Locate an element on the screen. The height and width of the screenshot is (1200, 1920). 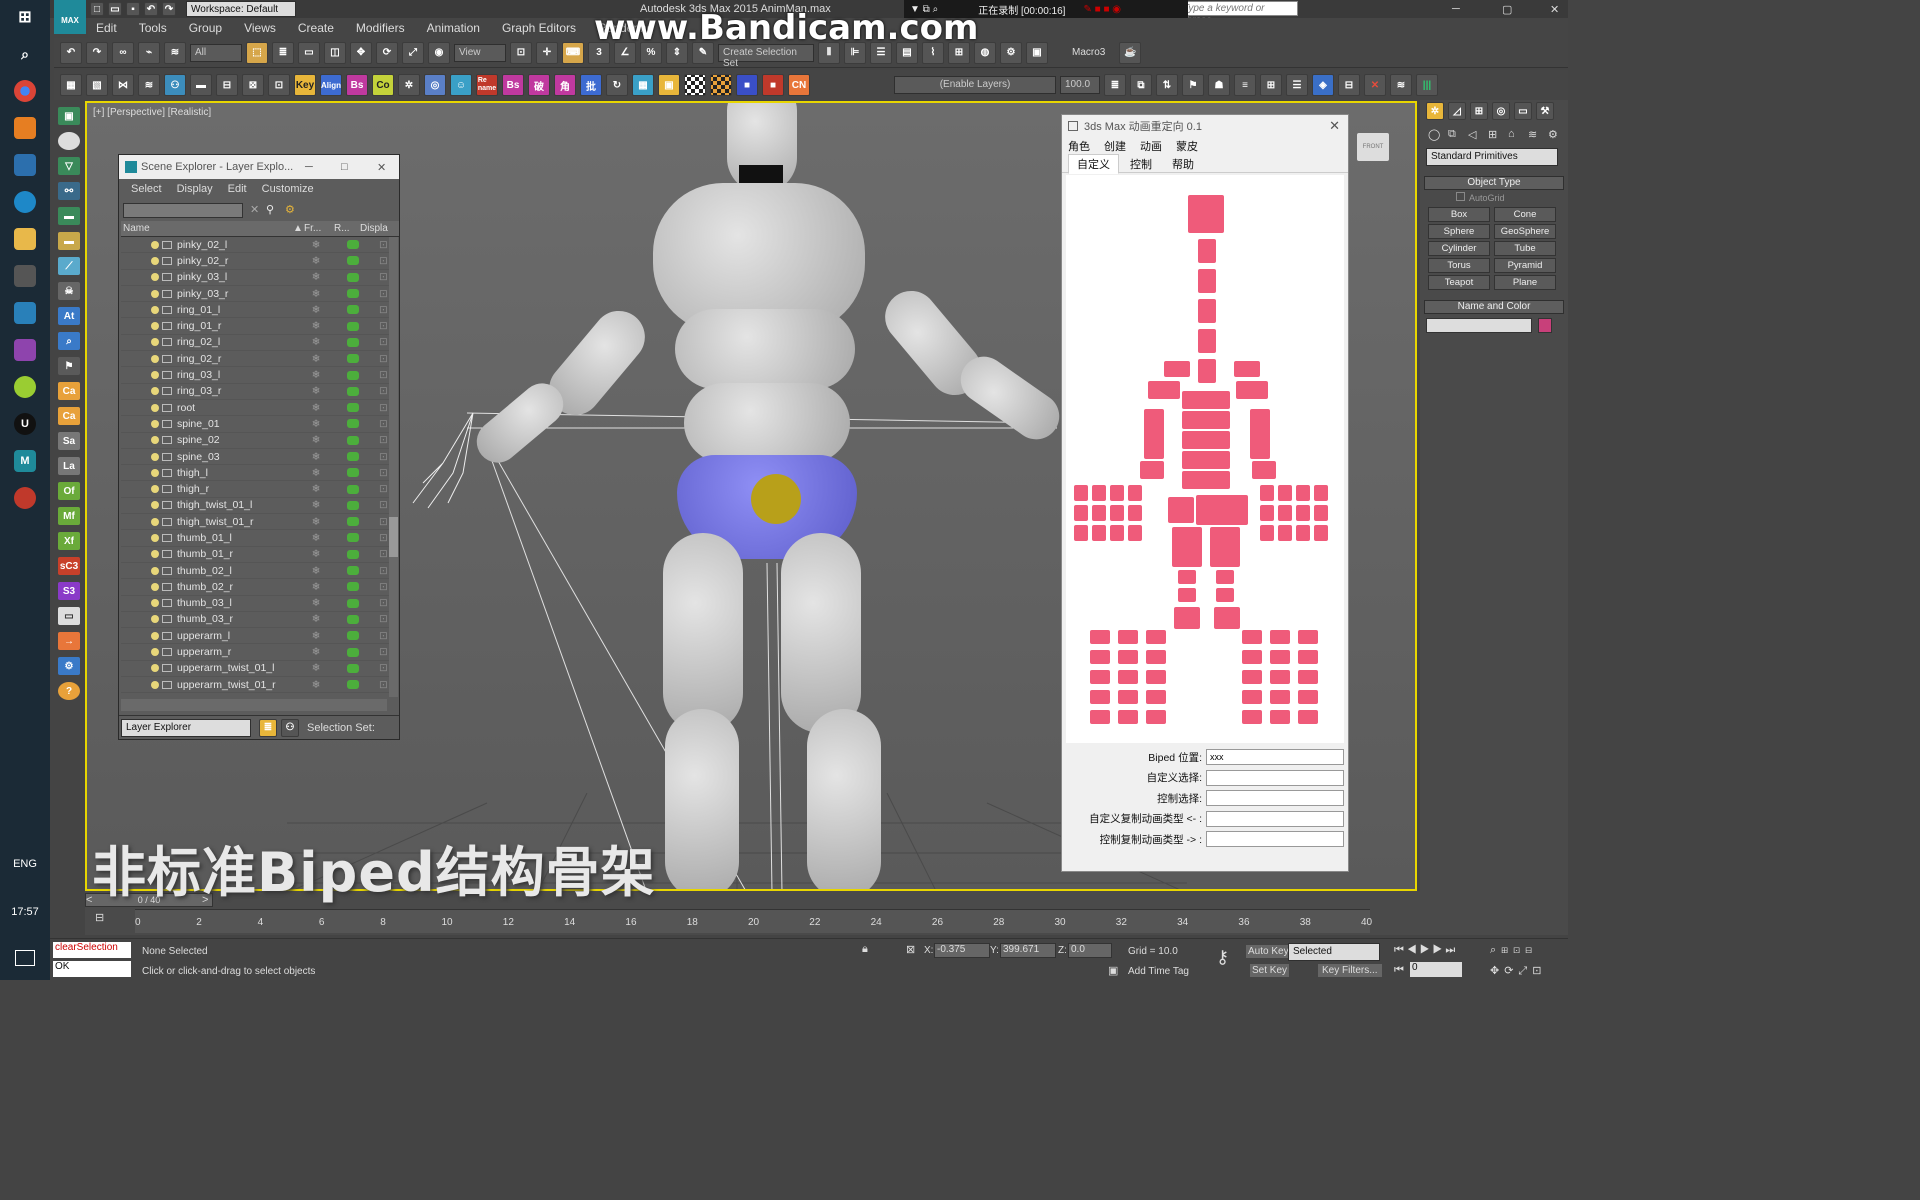
autogrid-checkbox: AutoGrid is located at coordinates (1512, 197).